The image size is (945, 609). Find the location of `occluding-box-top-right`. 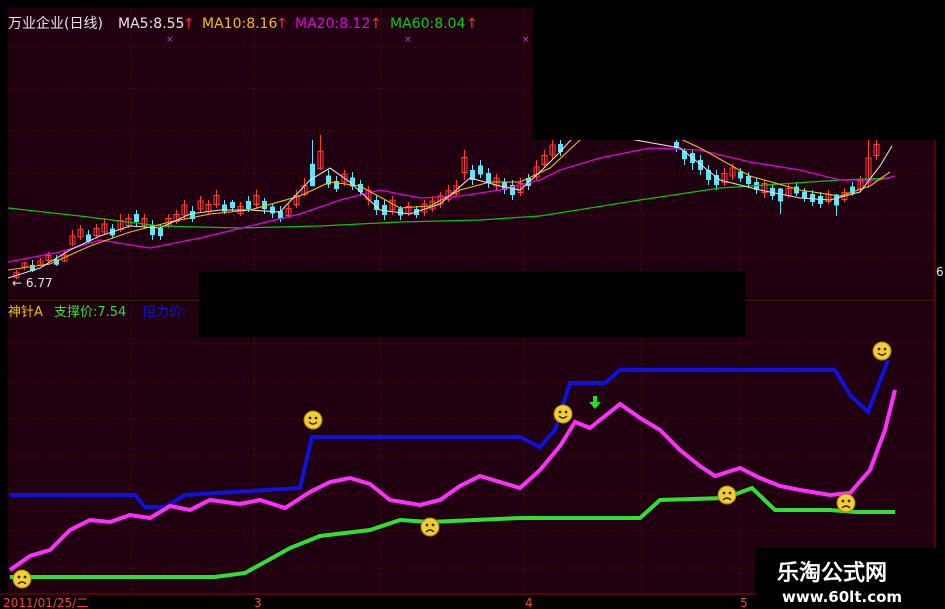

occluding-box-top-right is located at coordinates (739, 70).